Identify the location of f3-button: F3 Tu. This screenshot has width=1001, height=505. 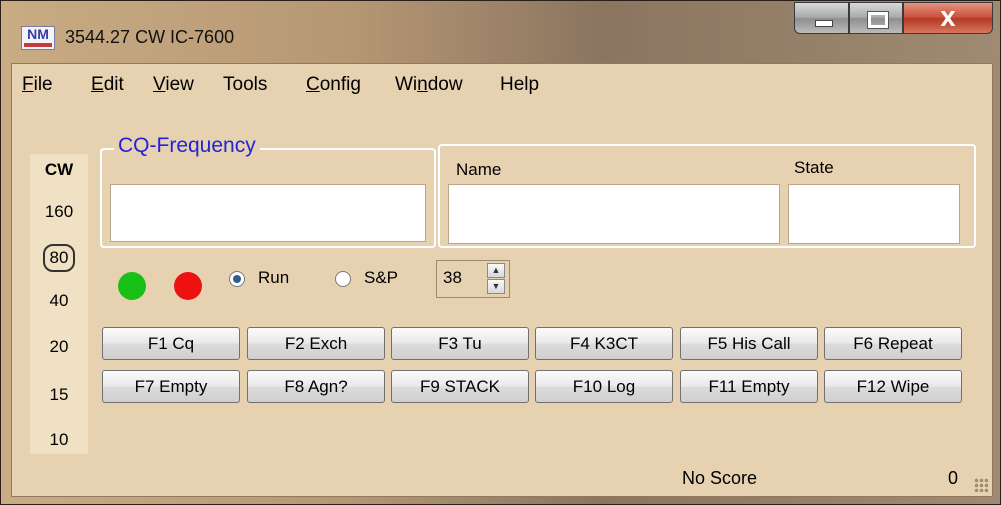
(460, 343).